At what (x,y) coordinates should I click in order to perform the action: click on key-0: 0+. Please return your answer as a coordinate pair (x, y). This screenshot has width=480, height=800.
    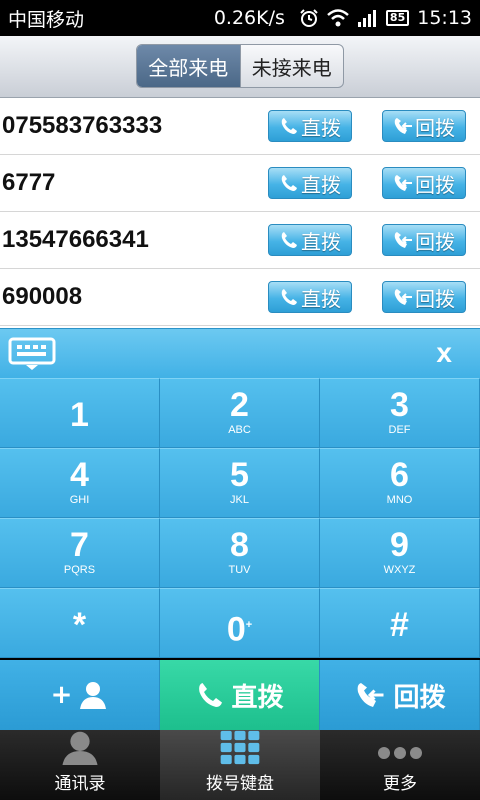
    Looking at the image, I should click on (240, 623).